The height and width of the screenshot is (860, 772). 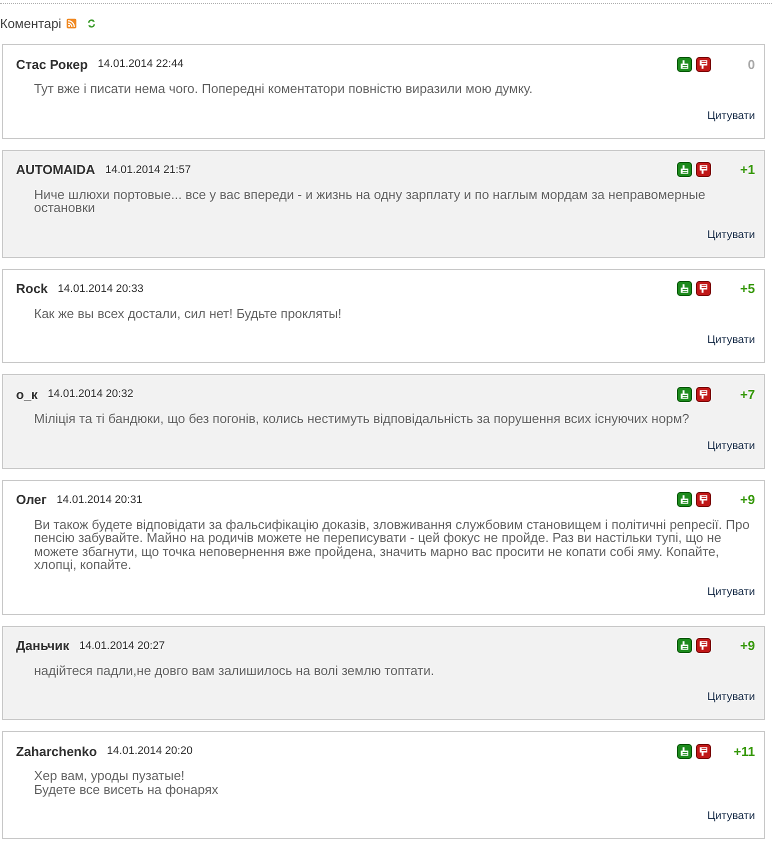 I want to click on section-title: Коментарі, so click(x=31, y=23).